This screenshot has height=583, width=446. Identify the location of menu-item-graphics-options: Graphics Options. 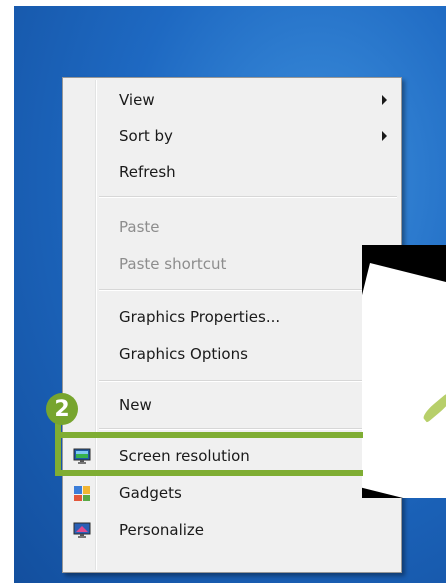
(232, 354).